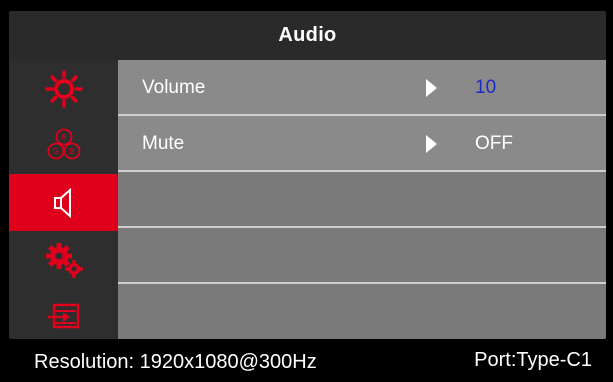 The width and height of the screenshot is (613, 382). I want to click on sidebar-item-audio, so click(63, 202).